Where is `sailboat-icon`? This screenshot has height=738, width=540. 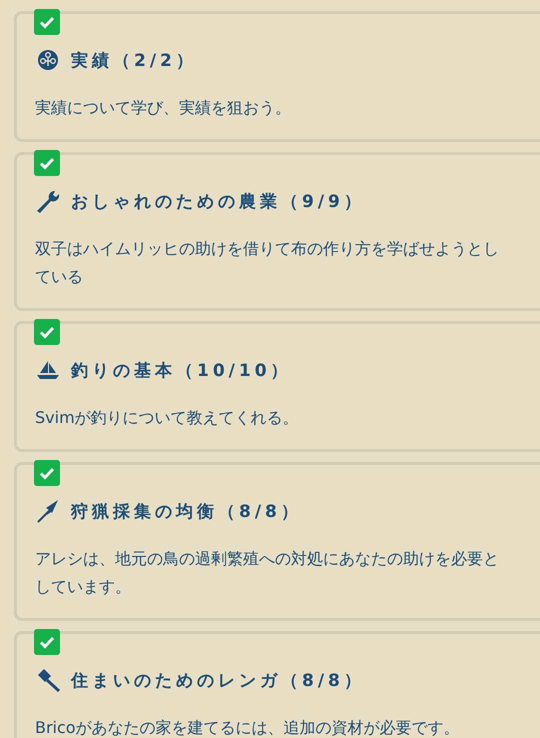
sailboat-icon is located at coordinates (48, 370).